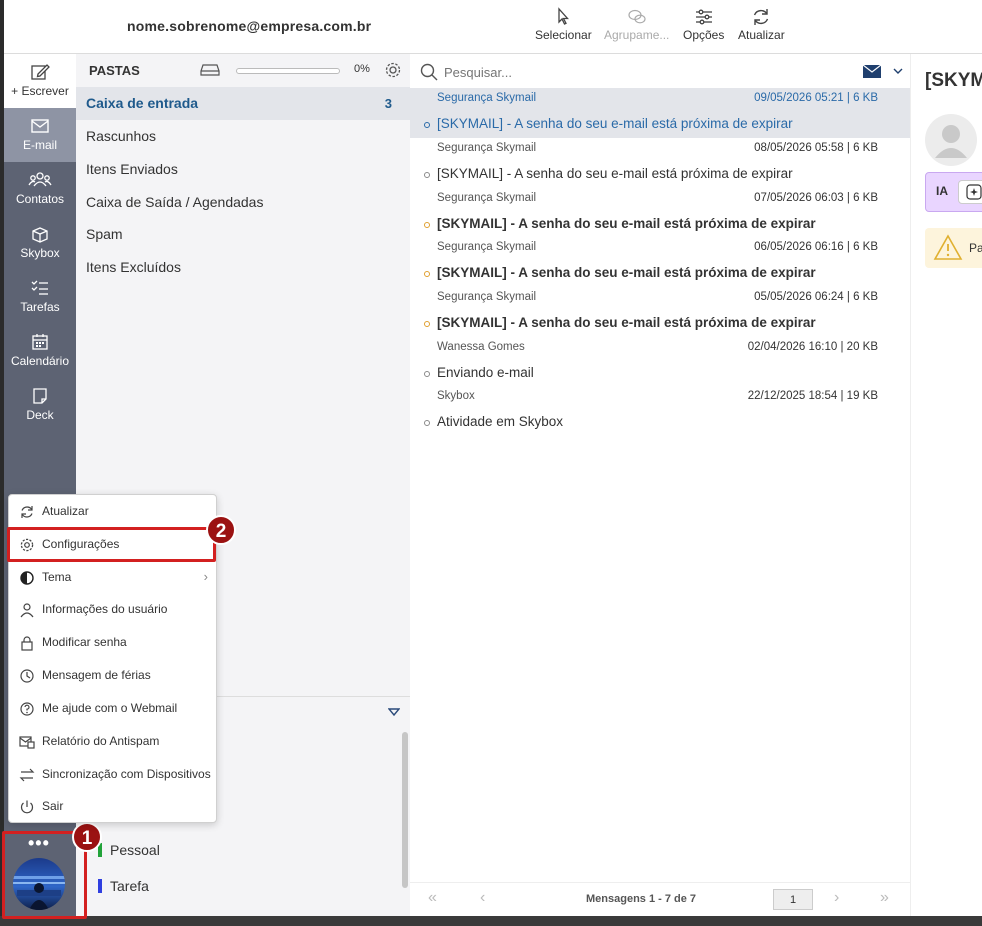 This screenshot has width=982, height=926. What do you see at coordinates (40, 253) in the screenshot?
I see `nav-item-skybox-label: Skybox` at bounding box center [40, 253].